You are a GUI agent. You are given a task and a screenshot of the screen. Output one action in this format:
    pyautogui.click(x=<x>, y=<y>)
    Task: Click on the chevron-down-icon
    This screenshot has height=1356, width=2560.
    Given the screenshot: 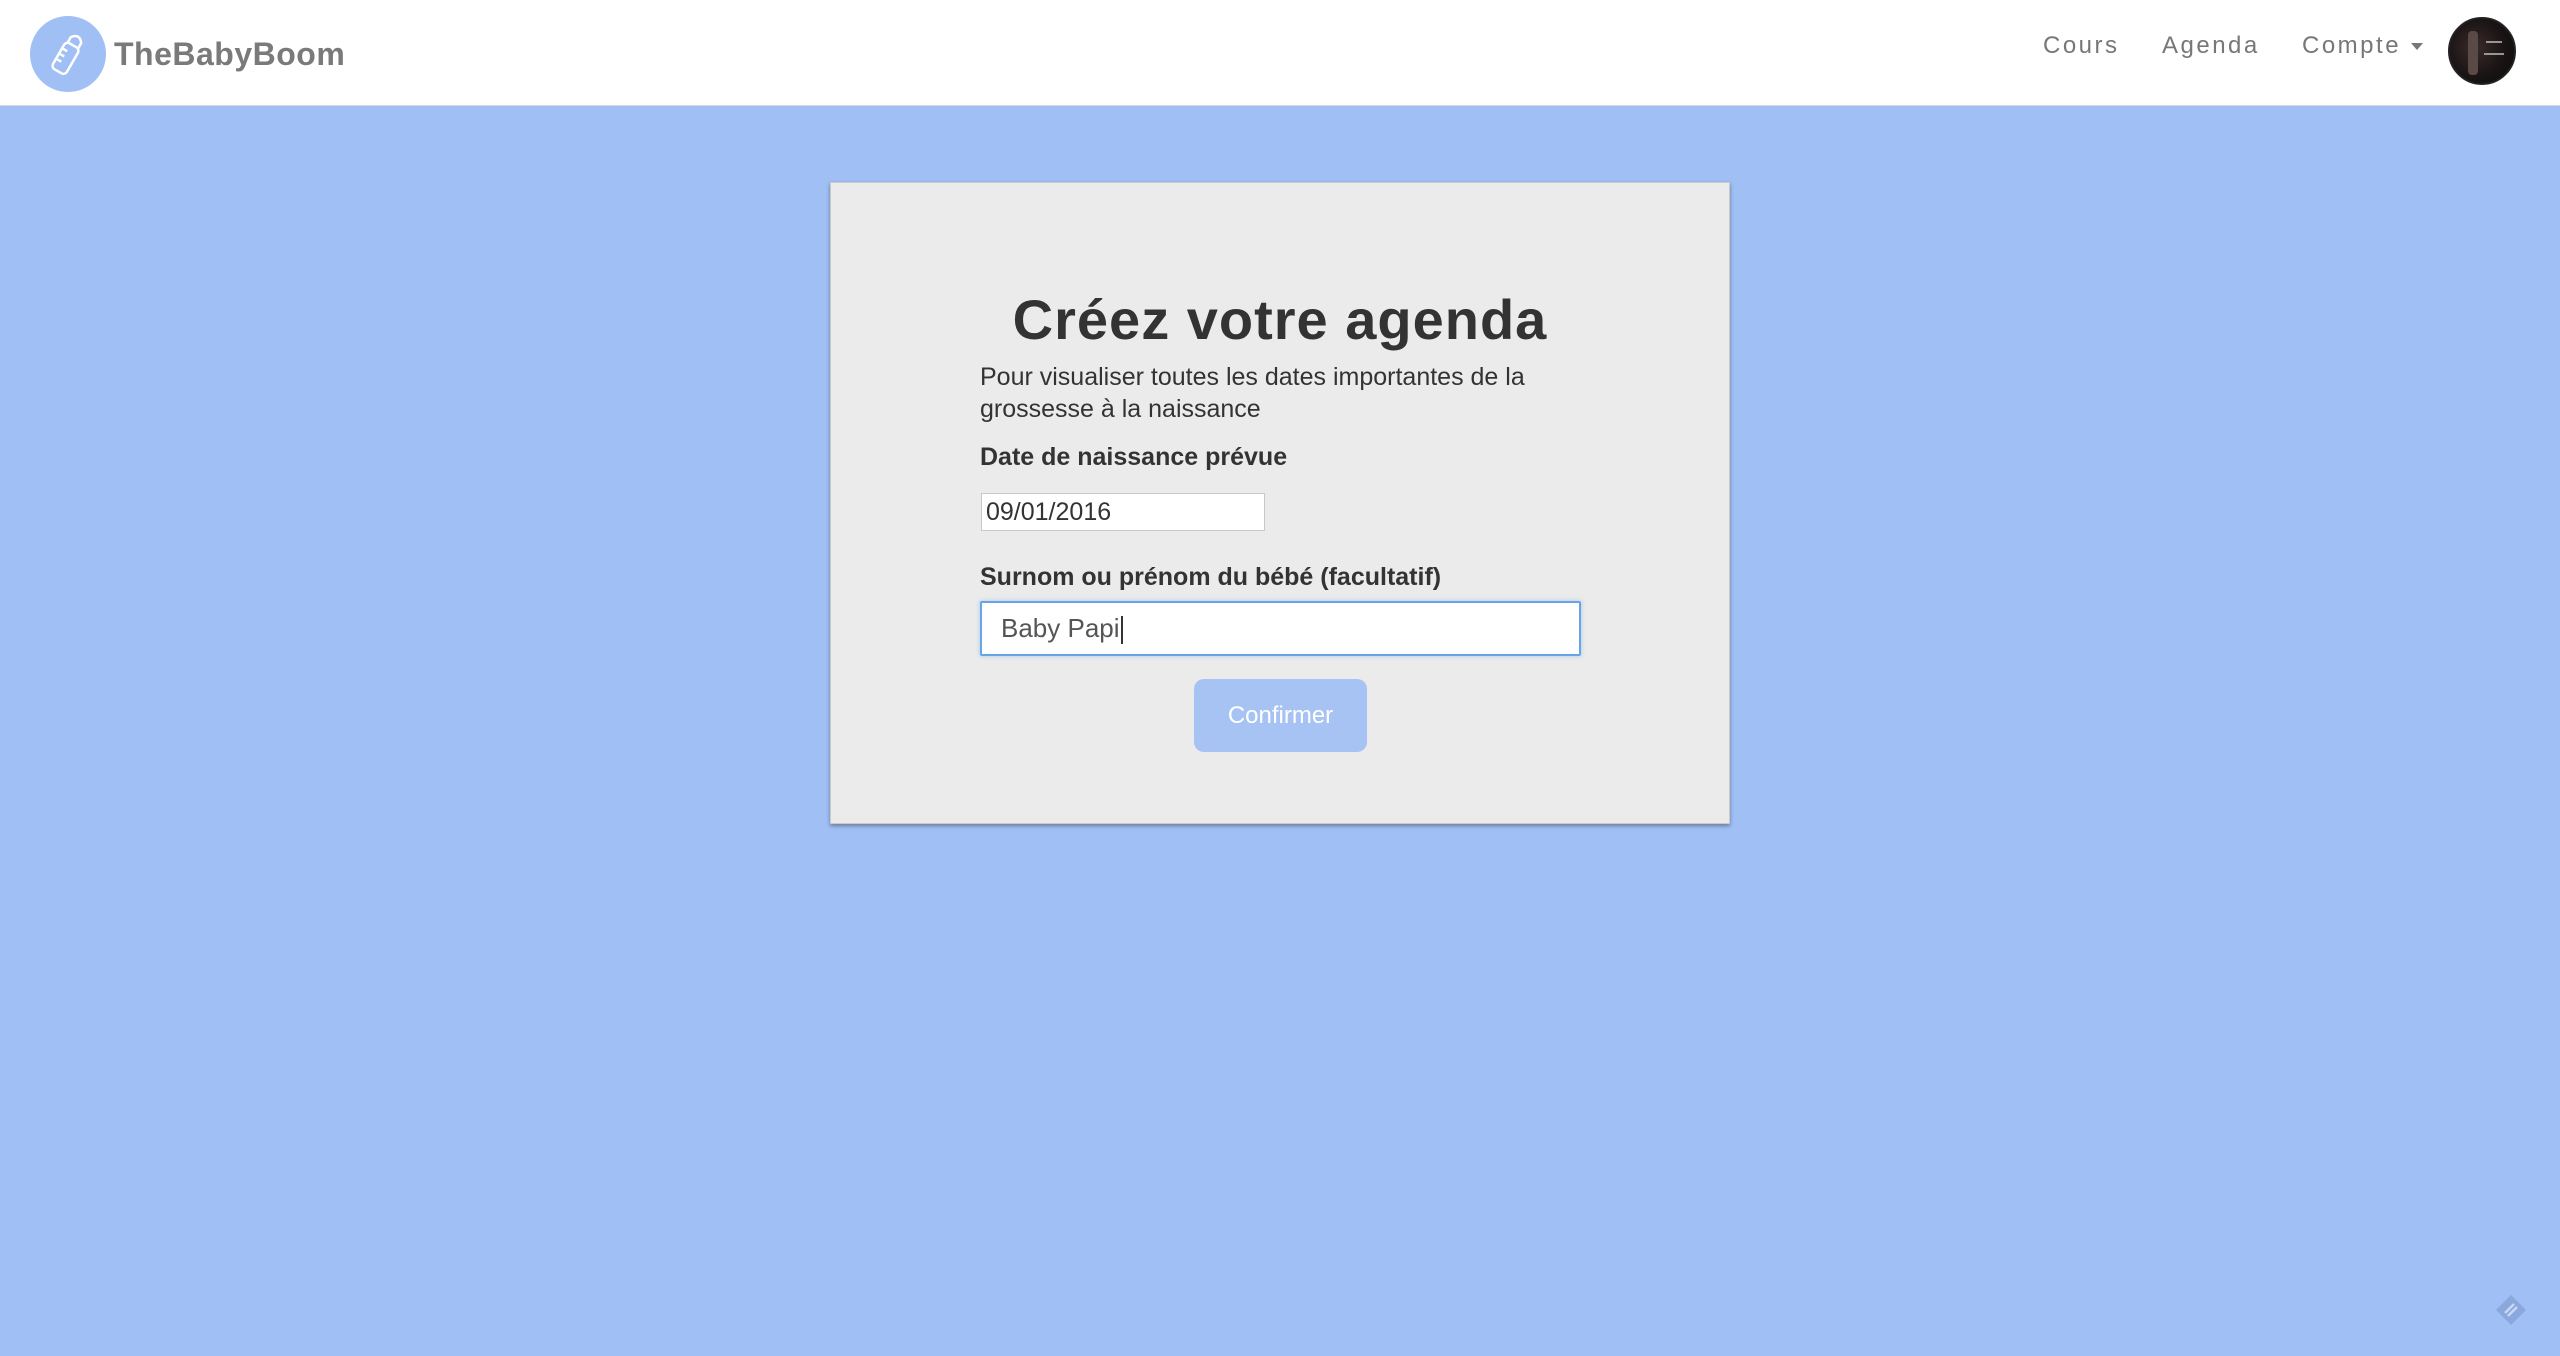 What is the action you would take?
    pyautogui.click(x=2417, y=47)
    